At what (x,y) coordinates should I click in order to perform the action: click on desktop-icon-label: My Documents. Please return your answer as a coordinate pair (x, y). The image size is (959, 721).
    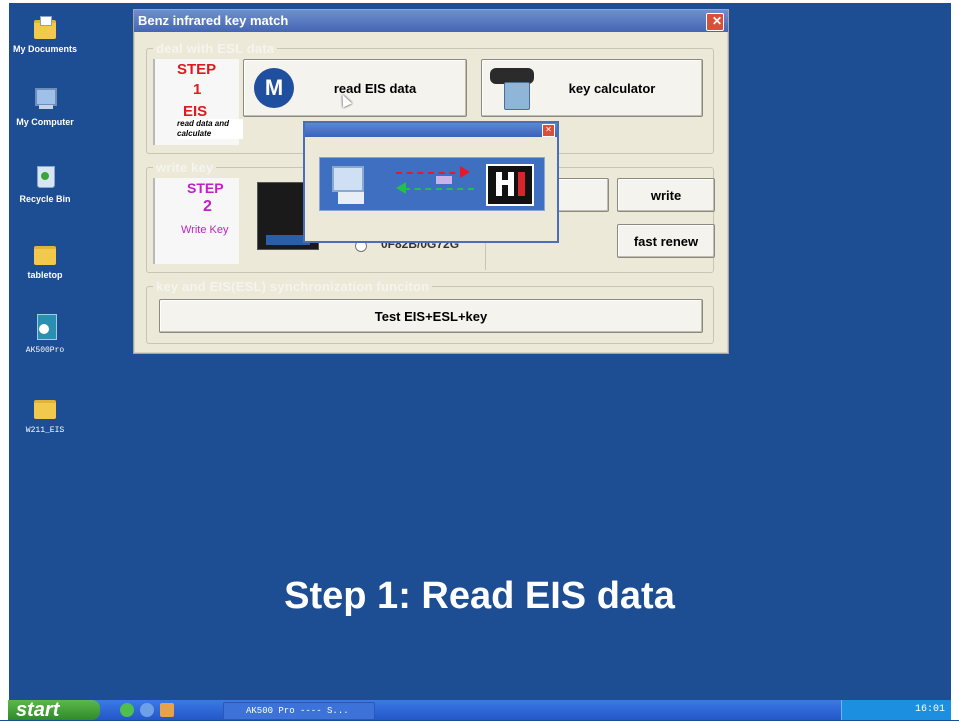
    Looking at the image, I should click on (44, 49).